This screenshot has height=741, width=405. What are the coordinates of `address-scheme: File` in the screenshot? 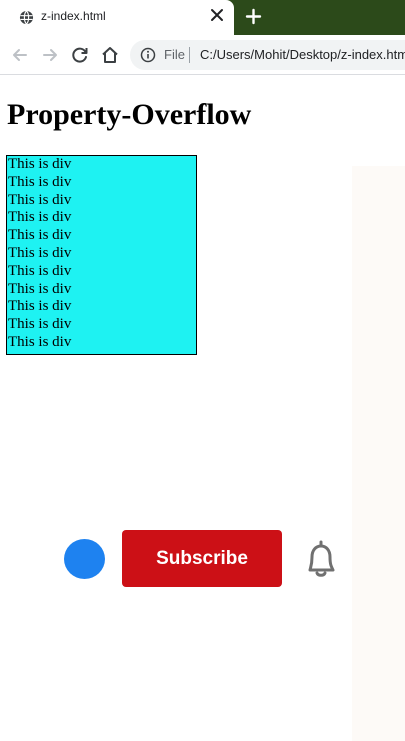 It's located at (174, 54).